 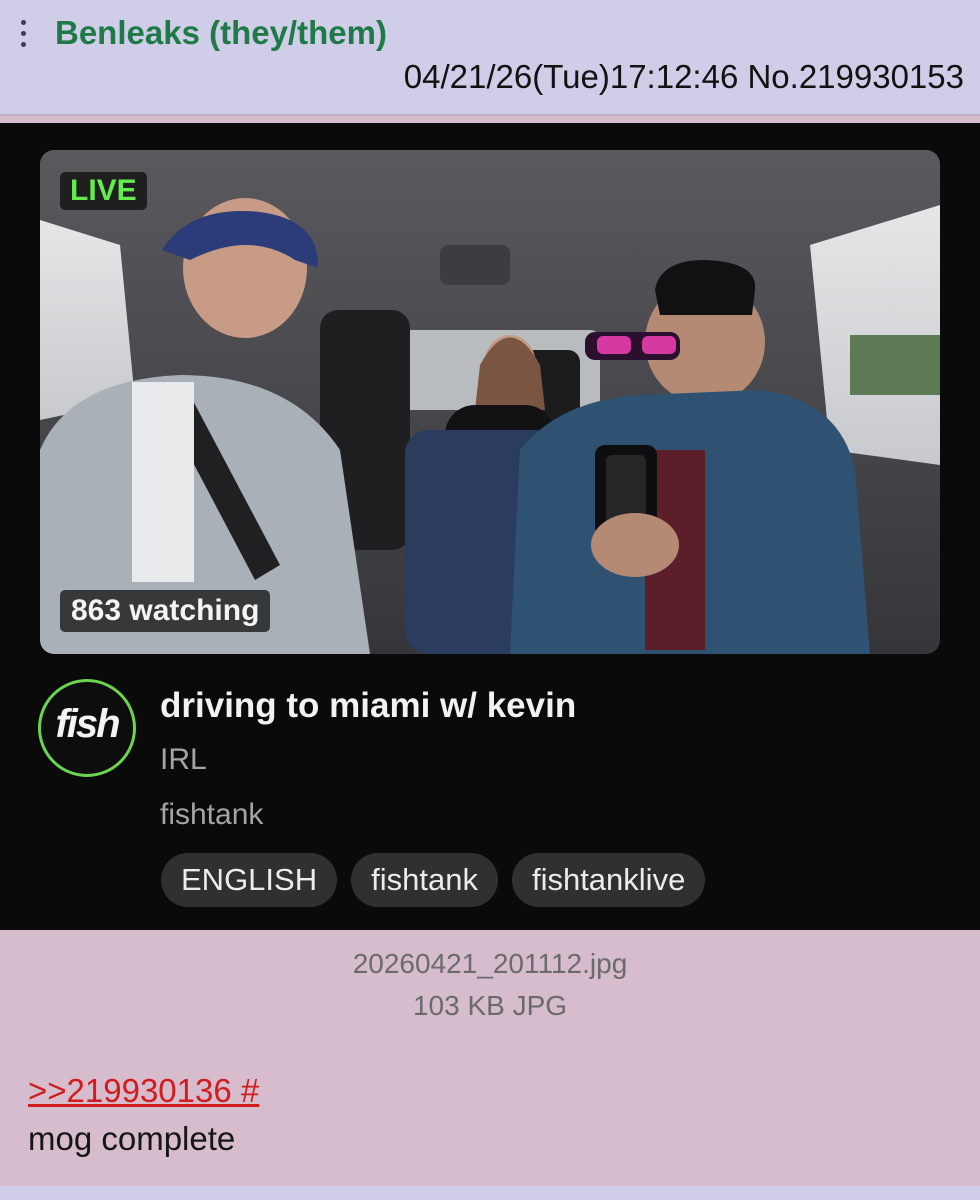 What do you see at coordinates (221, 32) in the screenshot?
I see `poster-name: Benleaks (they/them)` at bounding box center [221, 32].